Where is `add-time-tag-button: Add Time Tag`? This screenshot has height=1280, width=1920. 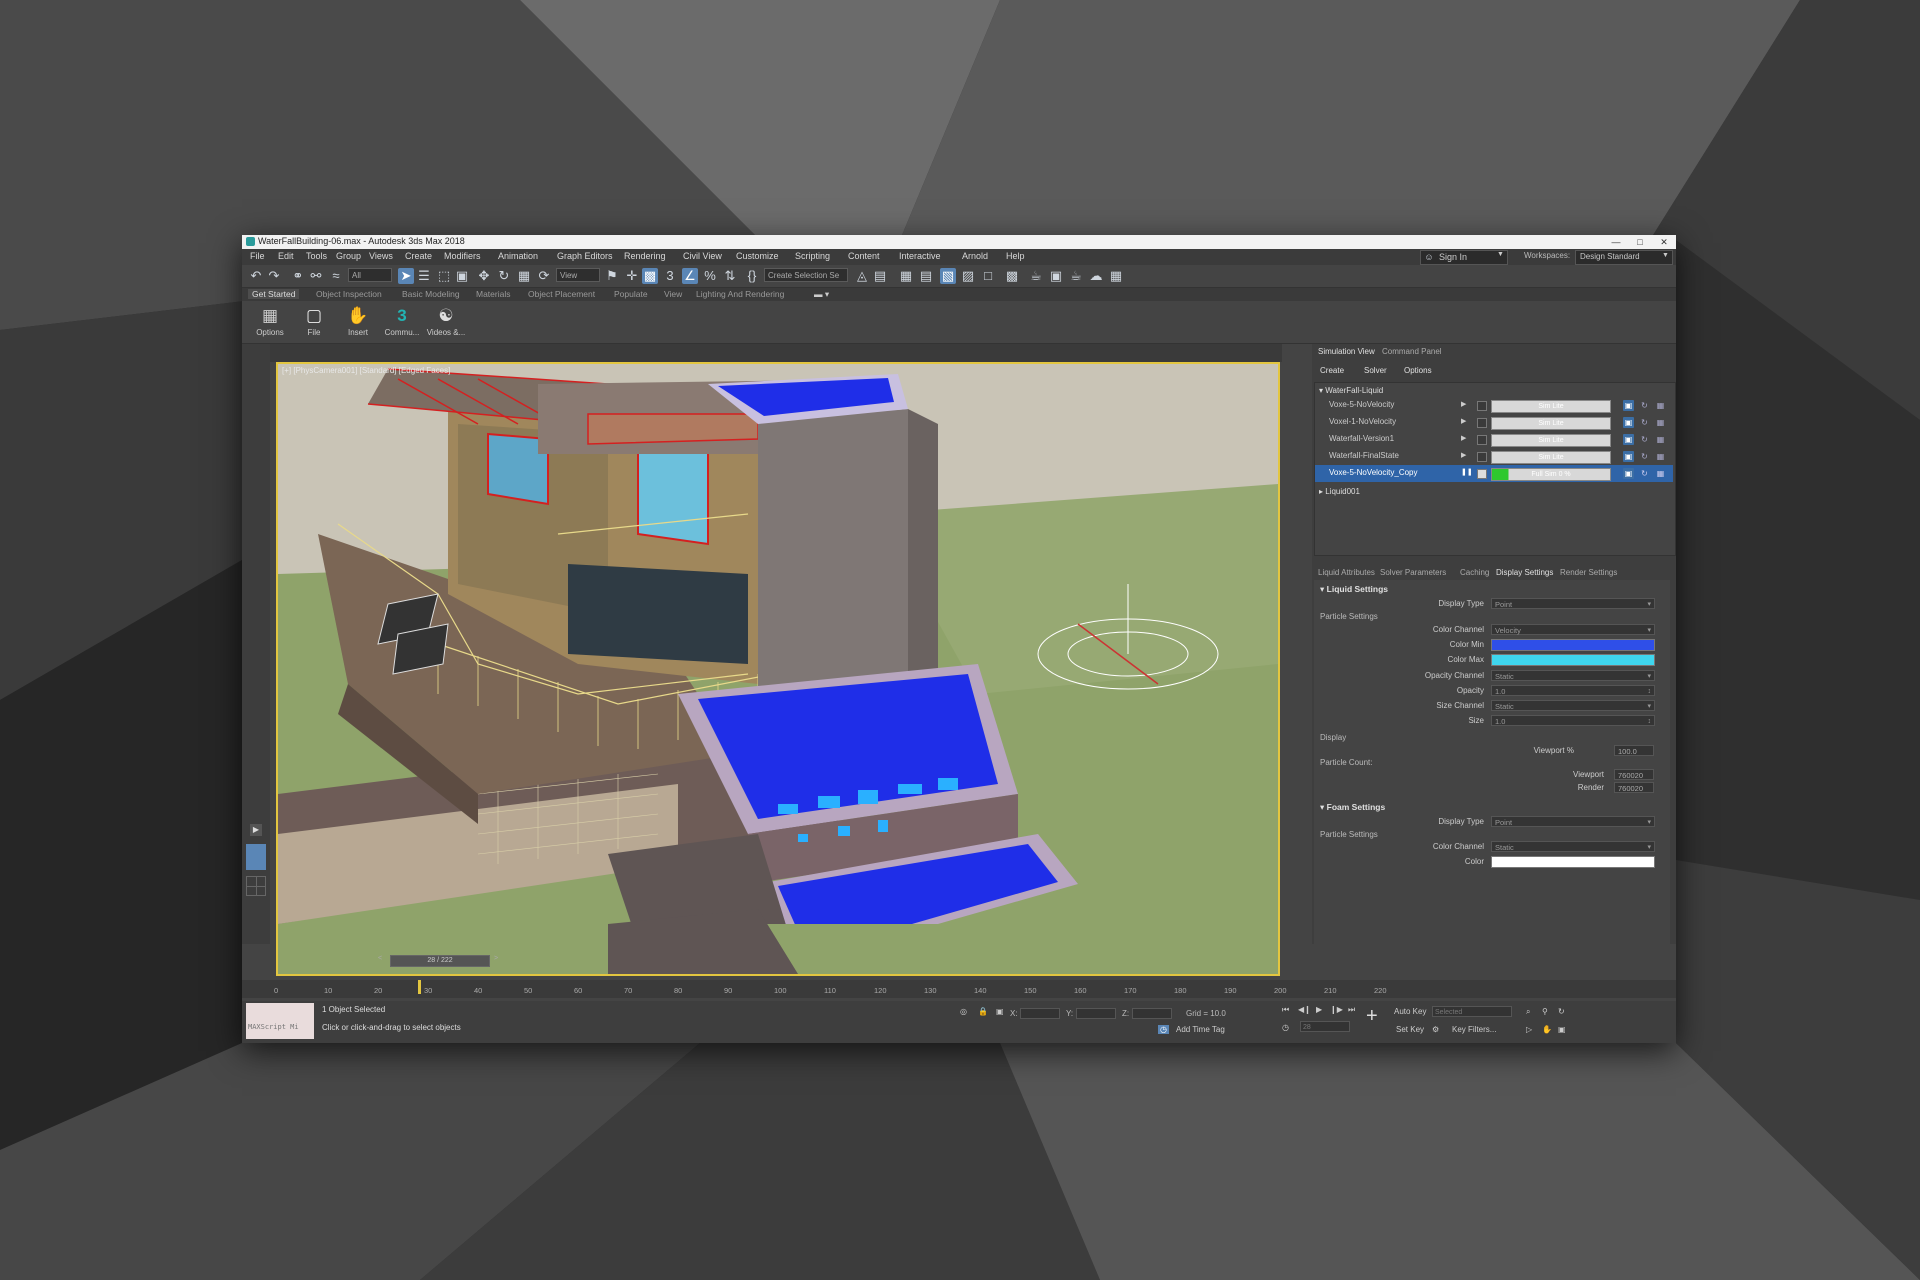
add-time-tag-button: Add Time Tag is located at coordinates (1200, 1029).